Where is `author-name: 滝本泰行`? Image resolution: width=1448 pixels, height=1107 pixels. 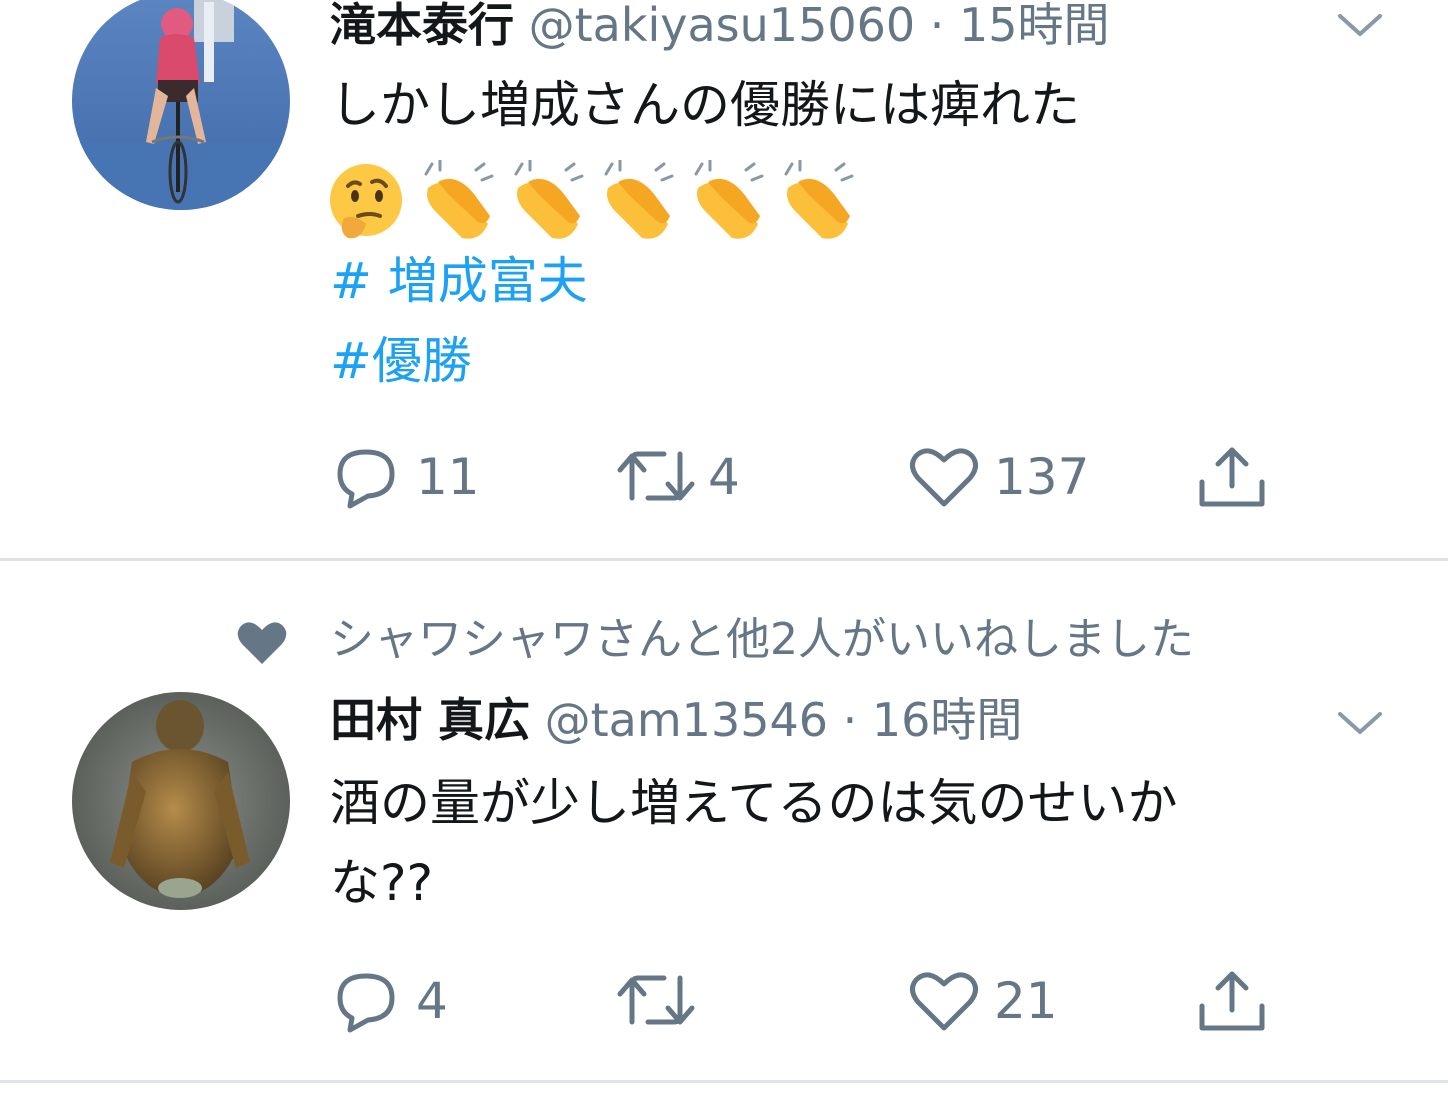
author-name: 滝本泰行 is located at coordinates (422, 26).